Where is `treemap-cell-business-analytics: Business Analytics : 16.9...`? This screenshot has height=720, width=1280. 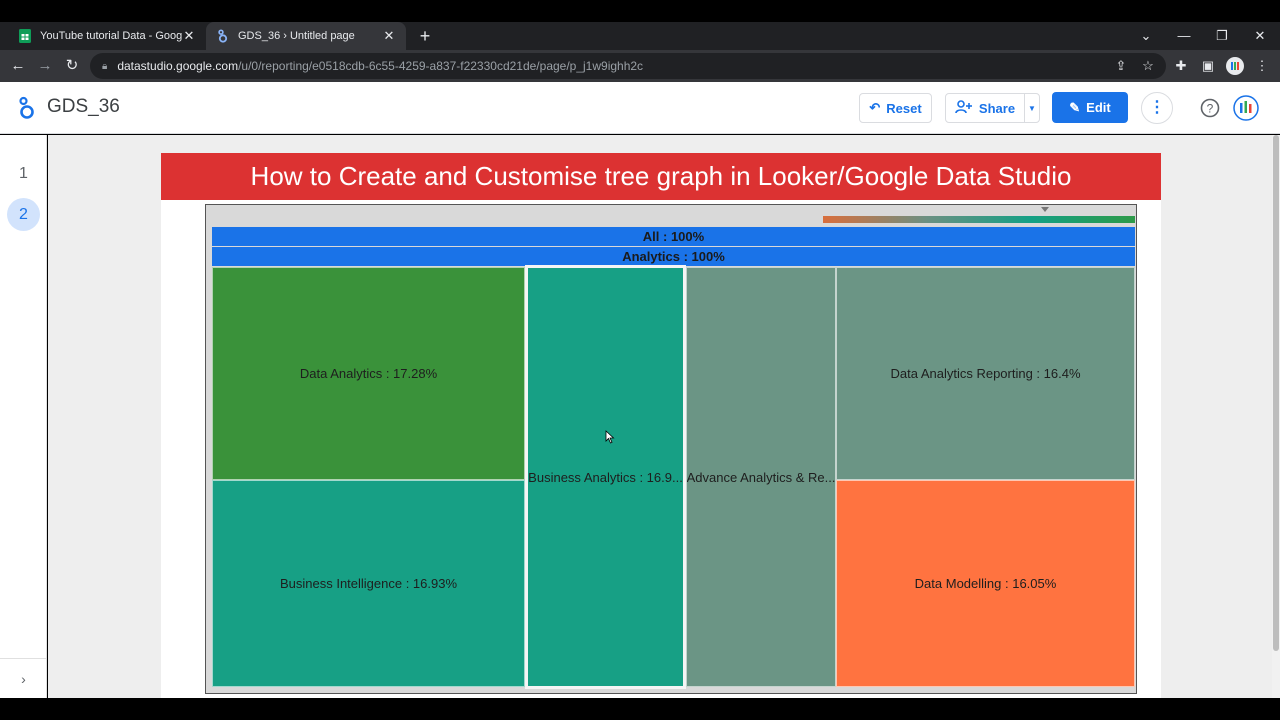 treemap-cell-business-analytics: Business Analytics : 16.9... is located at coordinates (605, 477).